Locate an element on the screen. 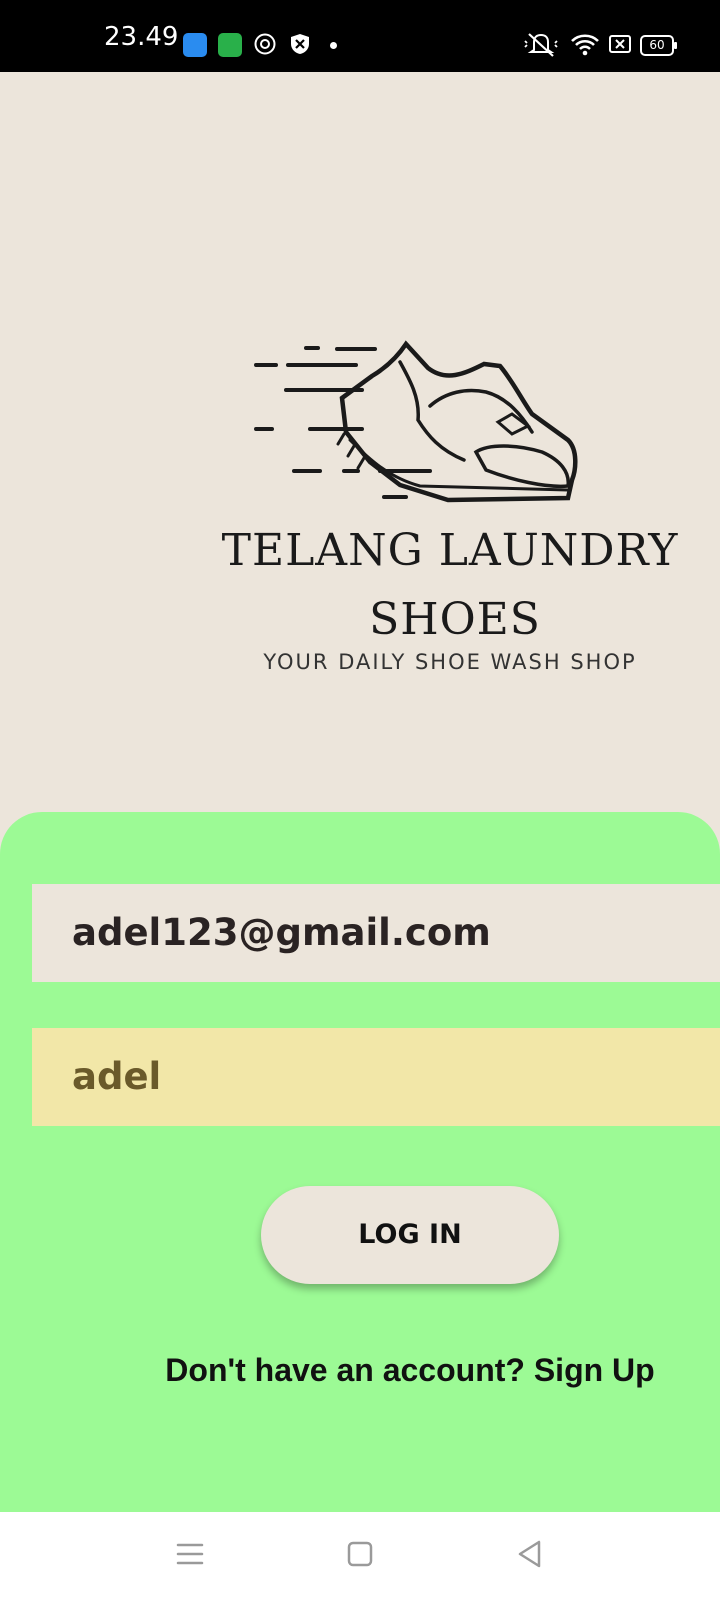 Image resolution: width=720 pixels, height=1600 pixels. brand-name-line1: TELANG LAUNDRY is located at coordinates (450, 550).